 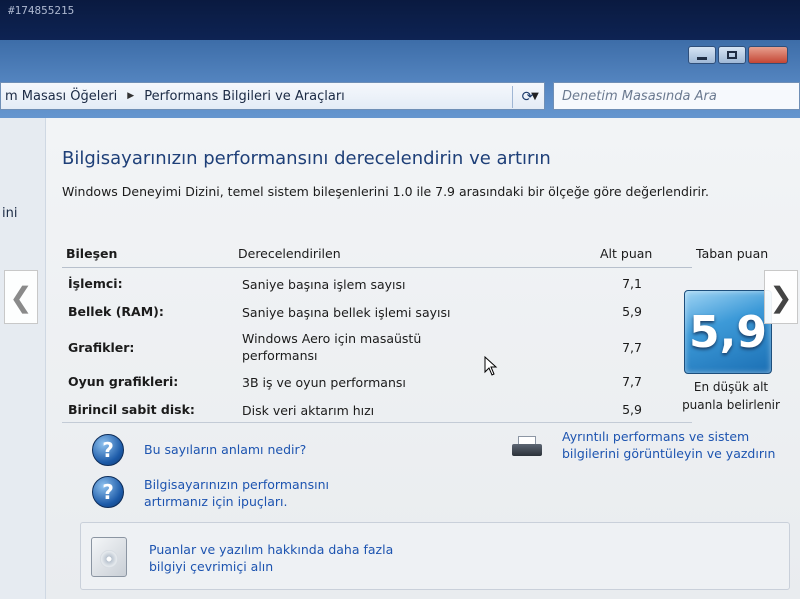 I want to click on gallery-next-button: ❯, so click(x=781, y=297).